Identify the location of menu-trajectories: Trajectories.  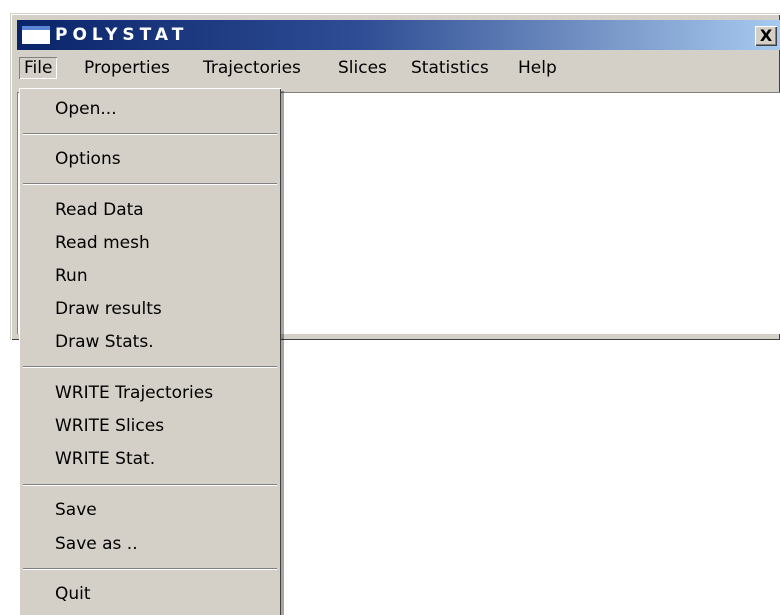
(252, 68).